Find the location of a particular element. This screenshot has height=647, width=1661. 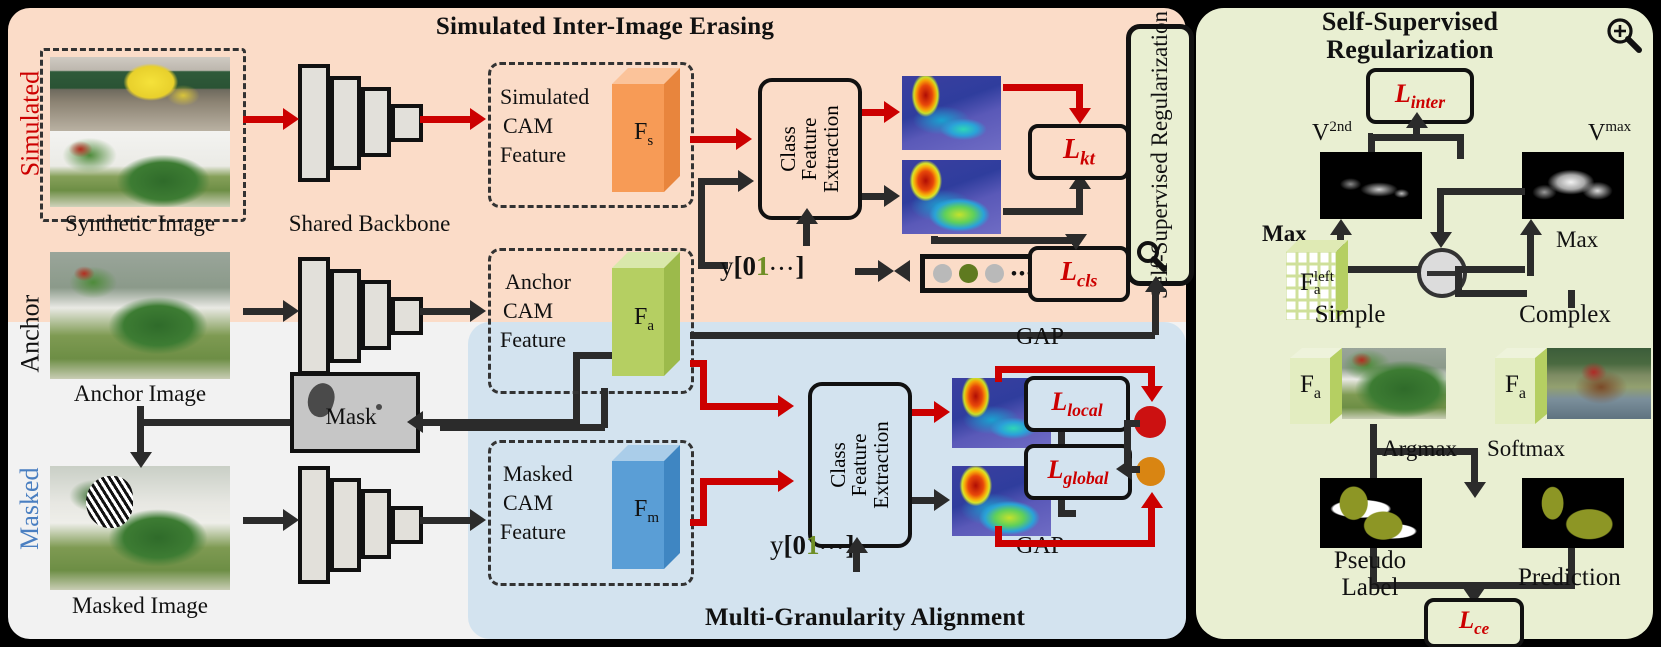

pseudo-label-caption-line1: Pseudo is located at coordinates (1370, 560).